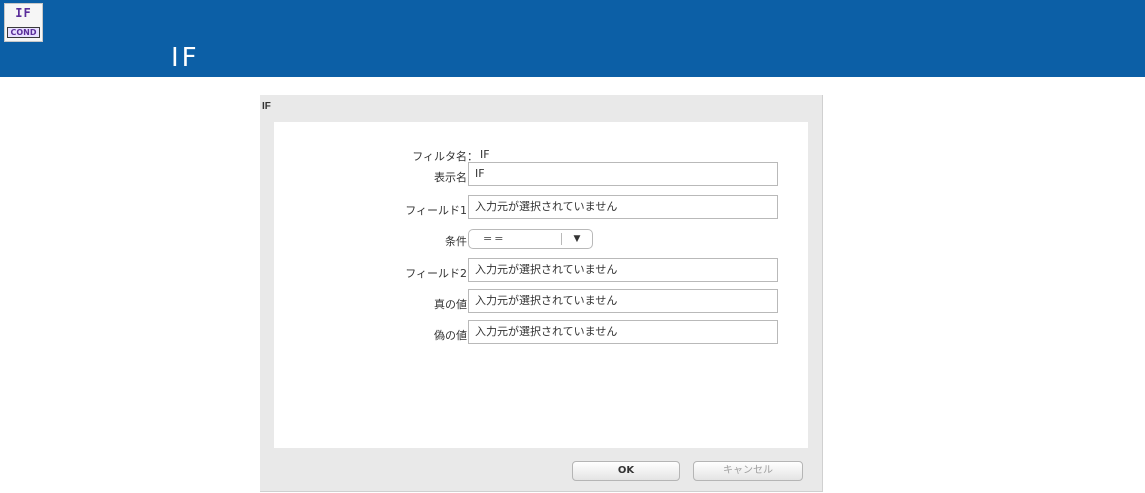 This screenshot has height=493, width=1145. What do you see at coordinates (485, 154) in the screenshot?
I see `filter-name-value: IF` at bounding box center [485, 154].